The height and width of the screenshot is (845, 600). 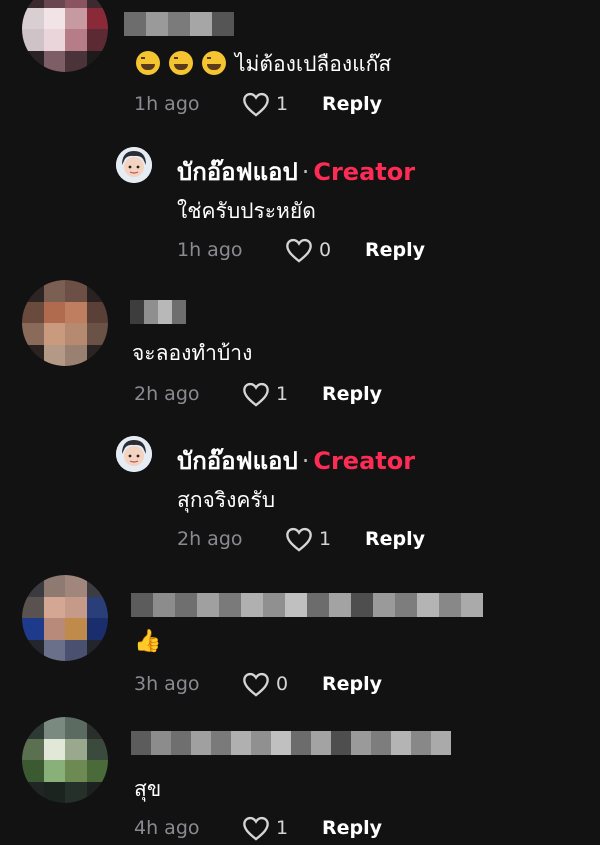 I want to click on comment-text: สุกจริงครับ, so click(x=226, y=500).